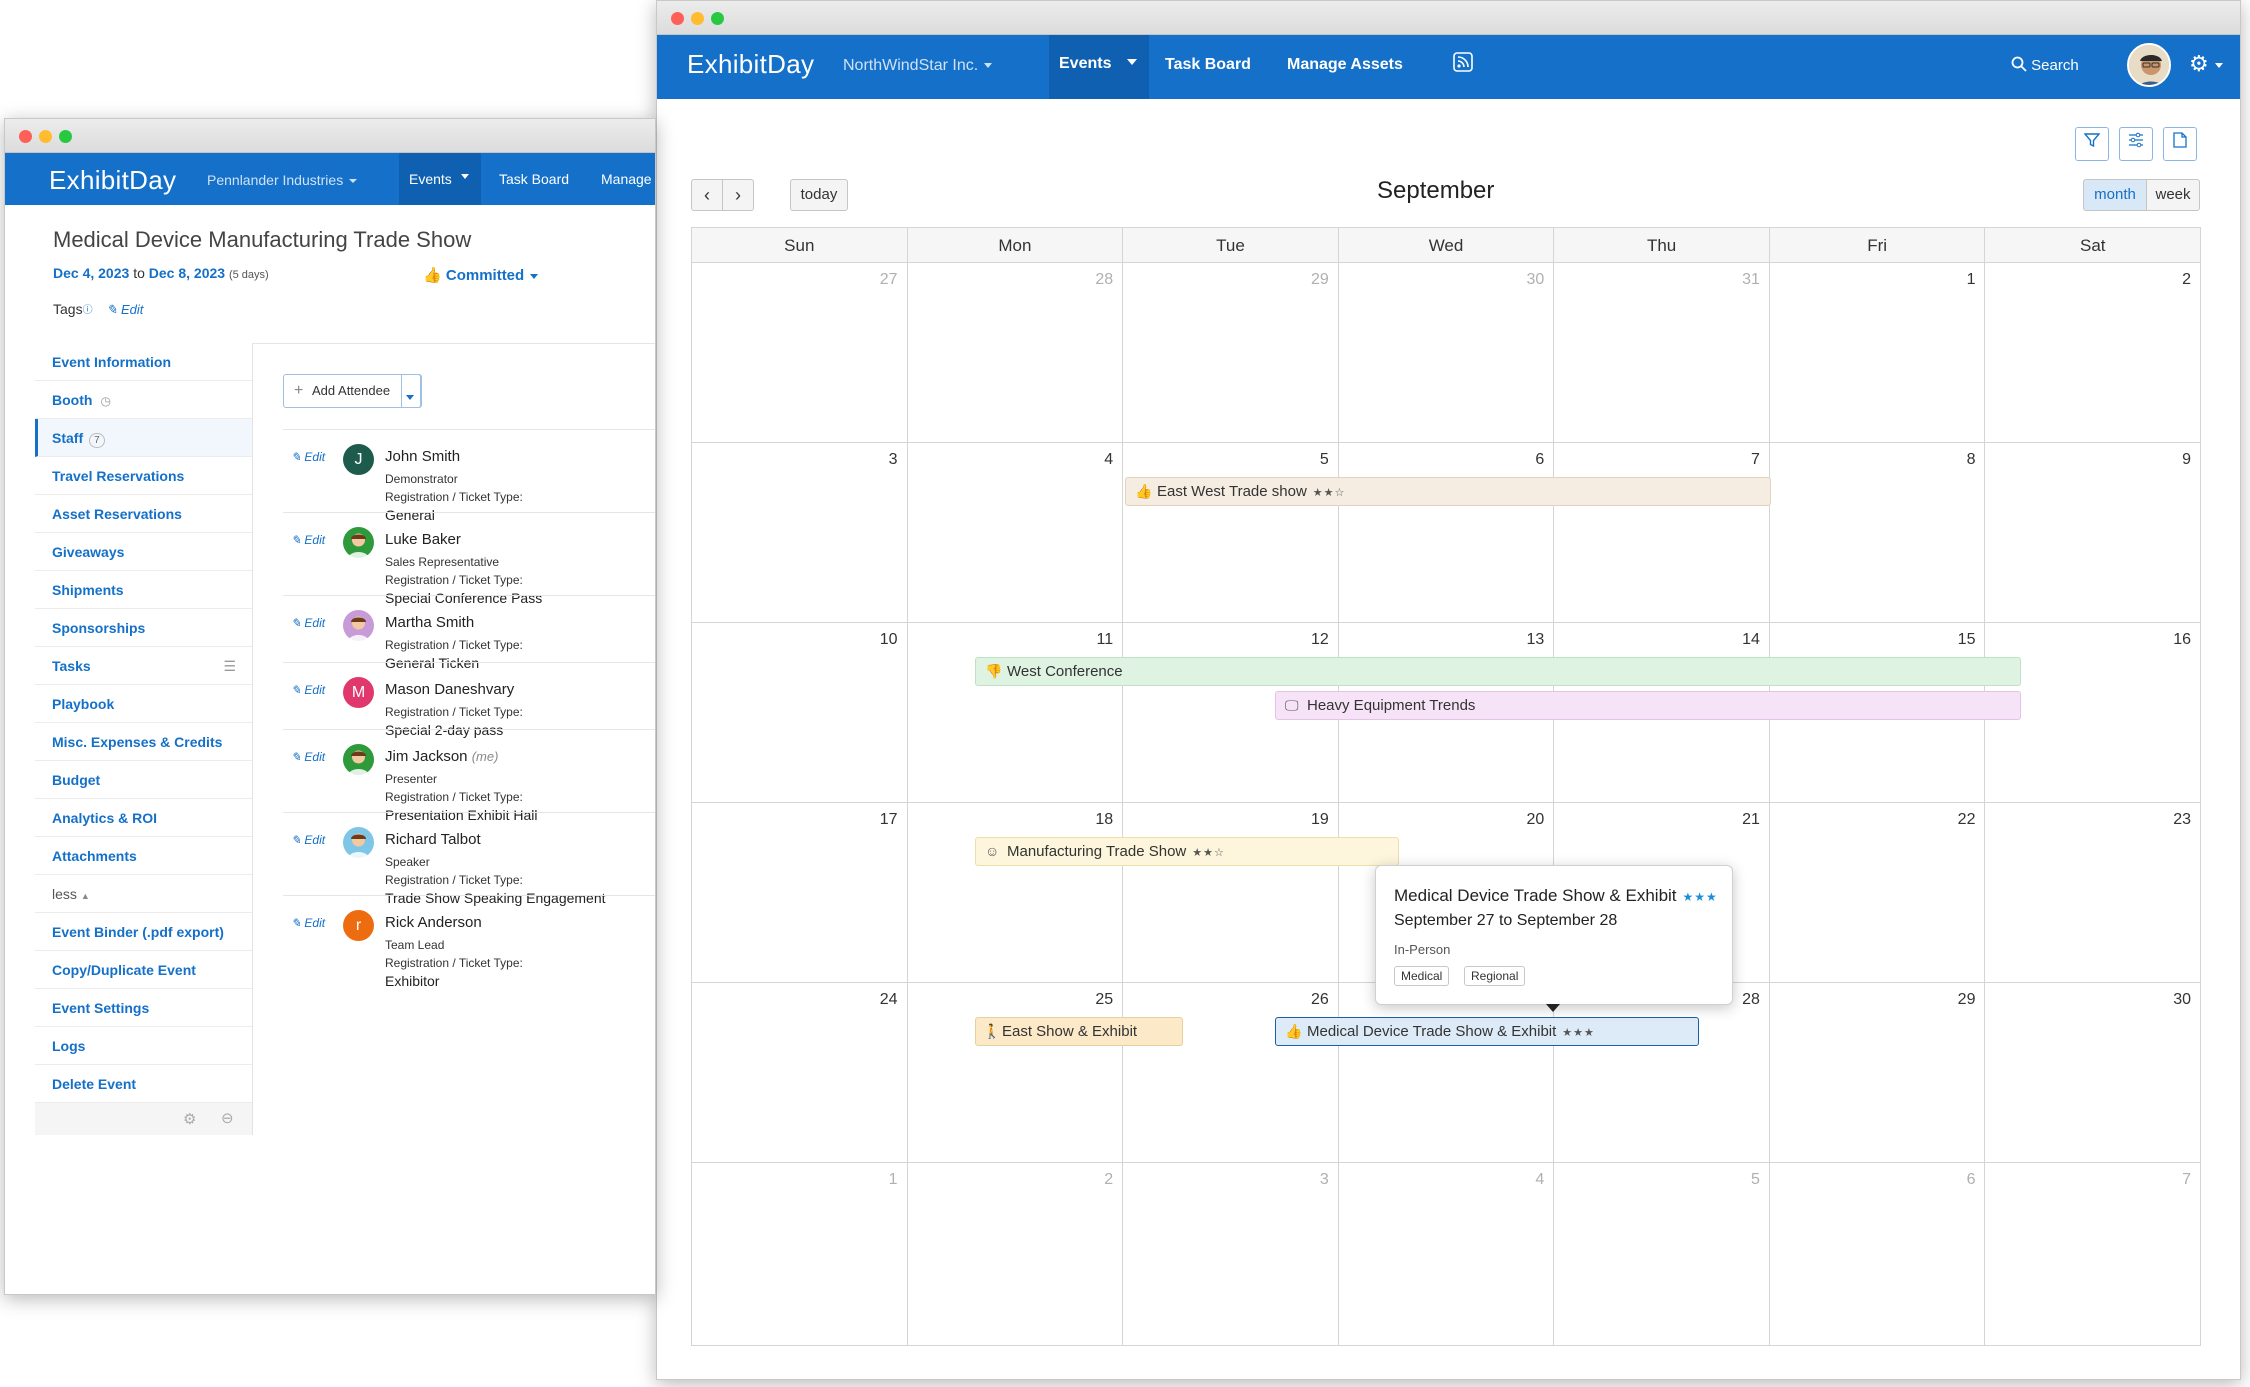 Image resolution: width=2250 pixels, height=1387 pixels. I want to click on sidebar-item-event-binder-pdf-export: Event Binder (.pdf export), so click(143, 932).